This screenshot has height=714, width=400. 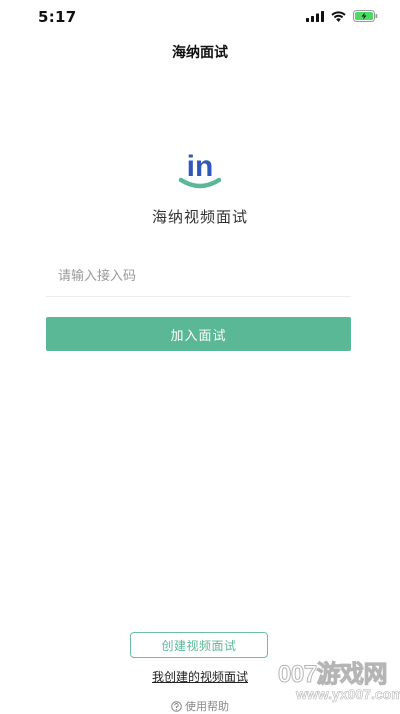 What do you see at coordinates (199, 217) in the screenshot?
I see `app-name: 海纳视频面试` at bounding box center [199, 217].